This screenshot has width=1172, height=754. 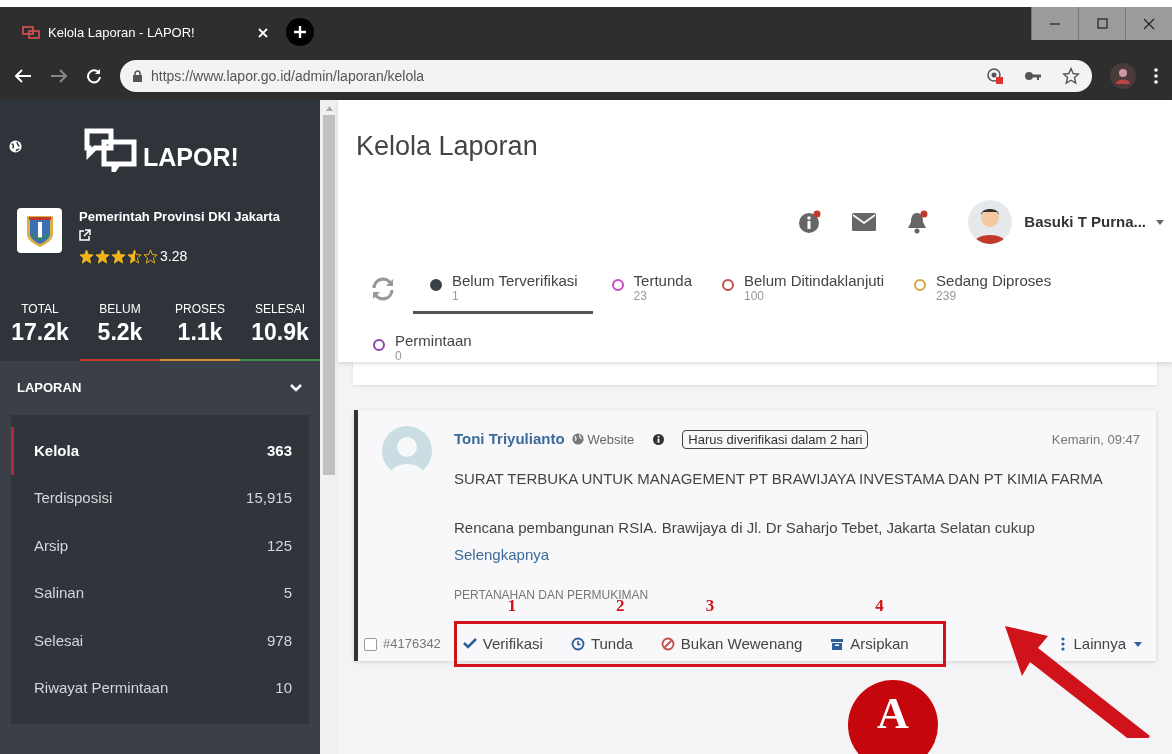 I want to click on minimize-icon, so click(x=1055, y=23).